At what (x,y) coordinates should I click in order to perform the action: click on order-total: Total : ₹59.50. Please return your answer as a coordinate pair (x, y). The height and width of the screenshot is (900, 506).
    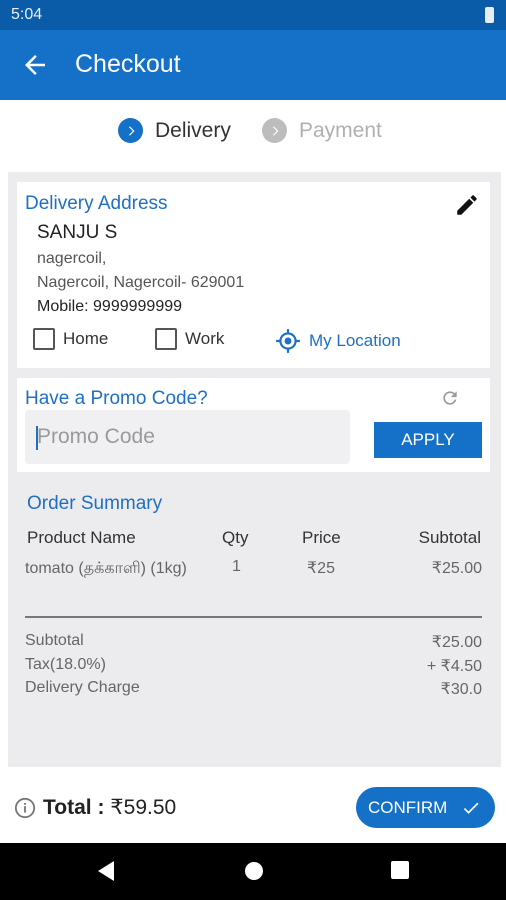
    Looking at the image, I should click on (109, 807).